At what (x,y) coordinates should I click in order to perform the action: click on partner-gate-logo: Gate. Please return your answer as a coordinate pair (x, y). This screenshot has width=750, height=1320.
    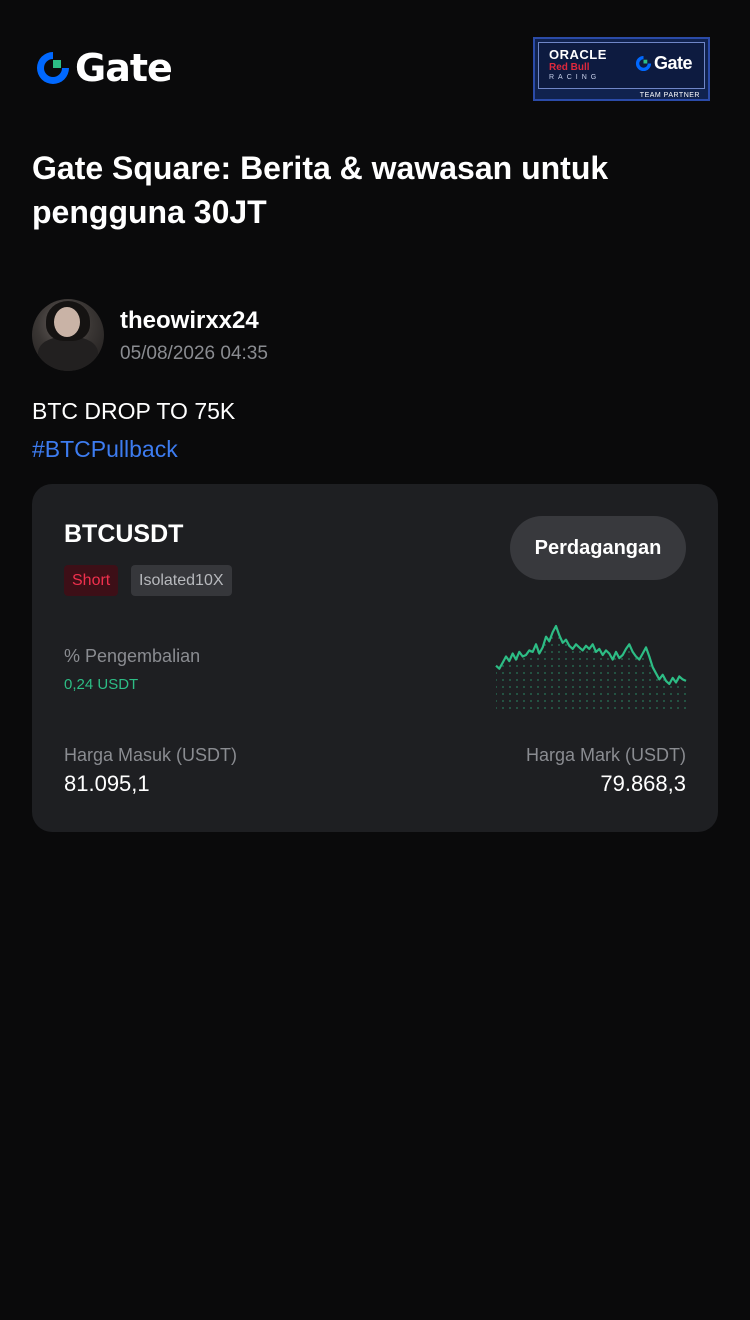
    Looking at the image, I should click on (664, 63).